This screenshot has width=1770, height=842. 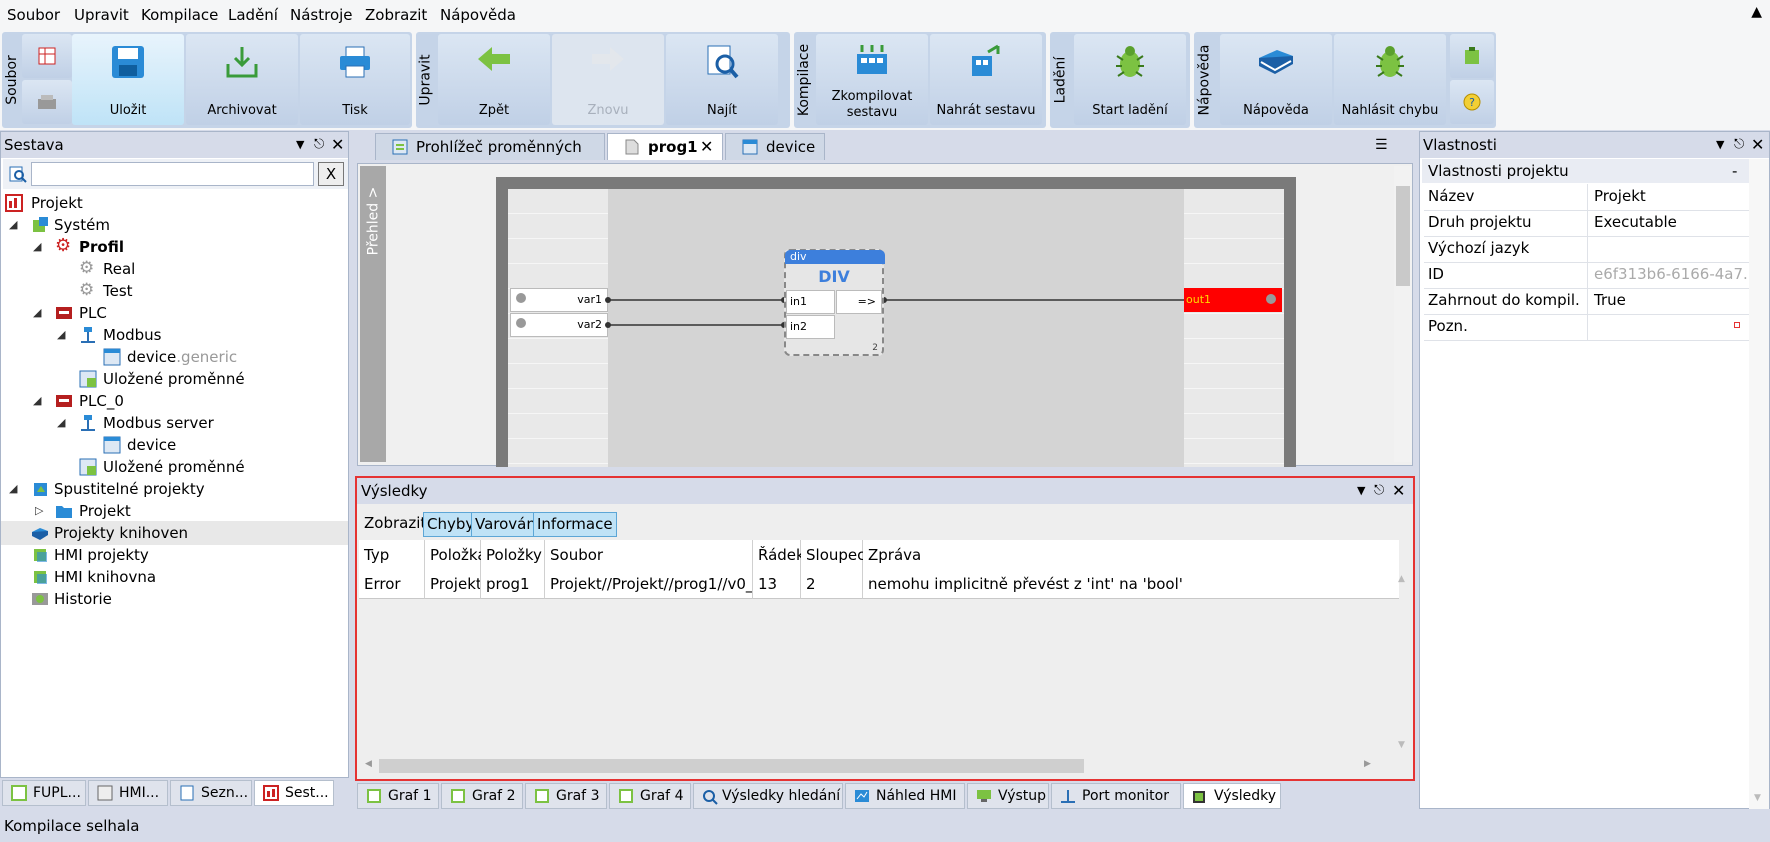 I want to click on tab-results: Výsledky, so click(x=1232, y=796).